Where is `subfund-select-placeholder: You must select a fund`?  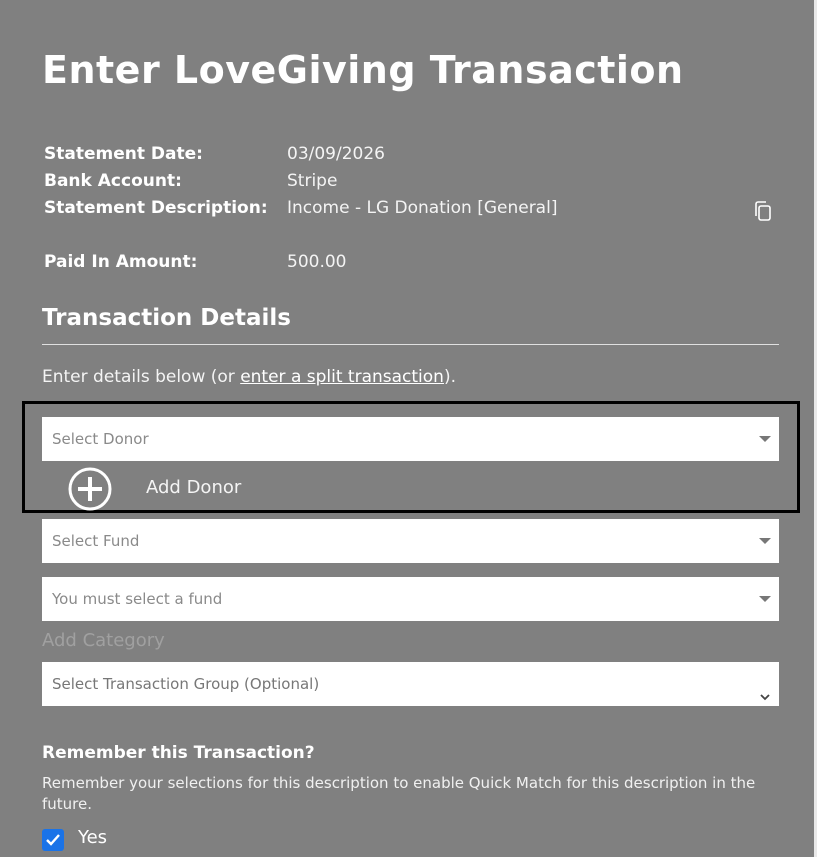 subfund-select-placeholder: You must select a fund is located at coordinates (137, 599).